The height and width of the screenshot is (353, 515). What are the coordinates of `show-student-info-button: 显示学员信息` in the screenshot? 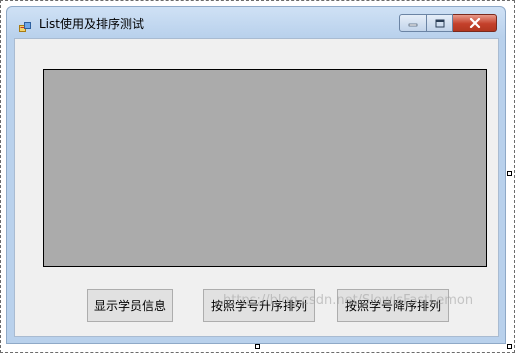 It's located at (130, 305).